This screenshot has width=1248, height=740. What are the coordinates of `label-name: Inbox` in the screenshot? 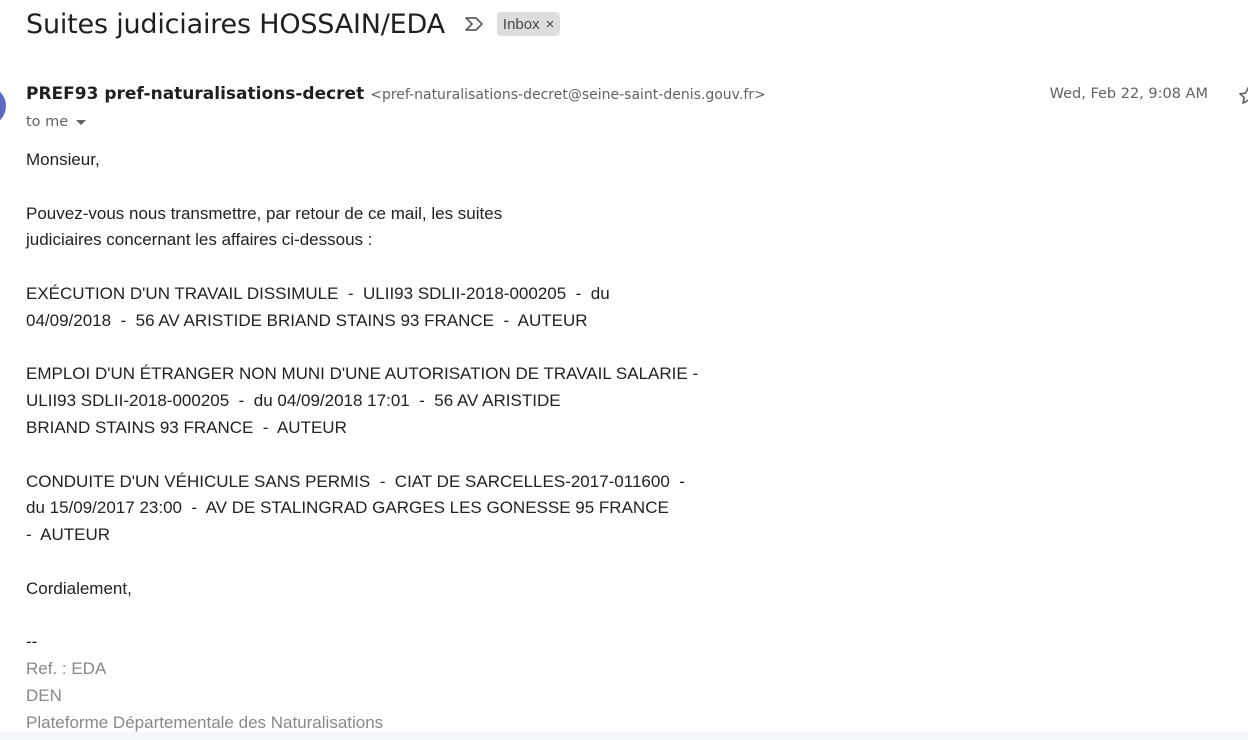 It's located at (521, 24).